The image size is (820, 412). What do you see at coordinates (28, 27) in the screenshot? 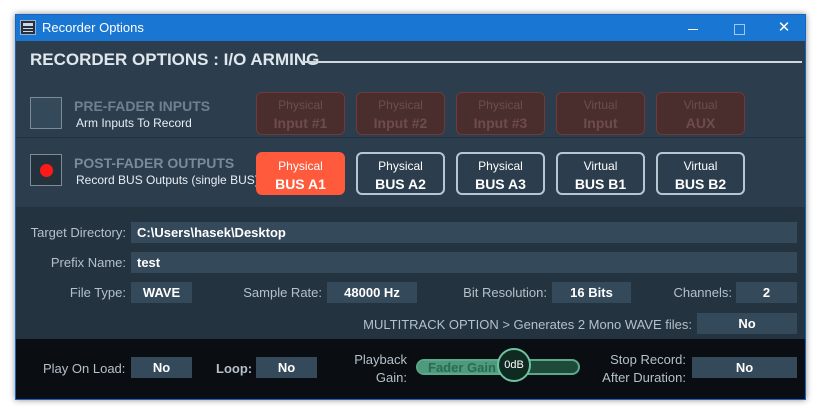
I see `app-icon` at bounding box center [28, 27].